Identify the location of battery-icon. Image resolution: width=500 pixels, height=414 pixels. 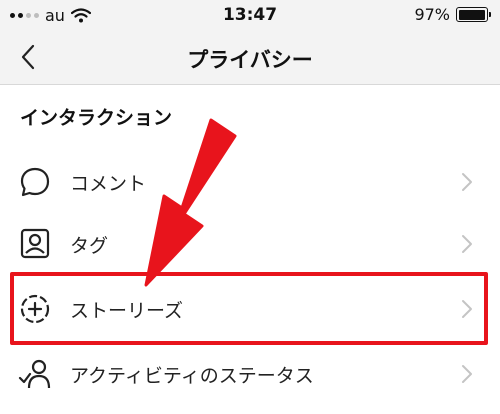
(473, 14).